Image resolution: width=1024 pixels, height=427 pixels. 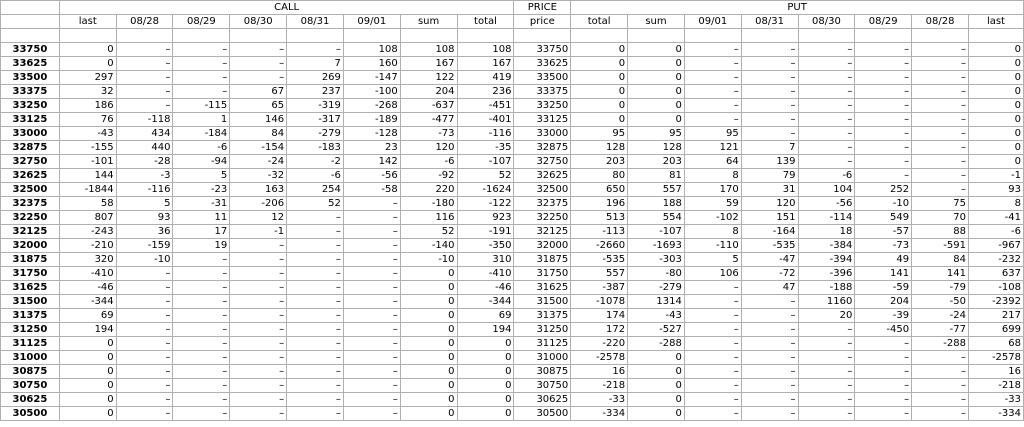 I want to click on put-cell: 699, so click(x=995, y=329).